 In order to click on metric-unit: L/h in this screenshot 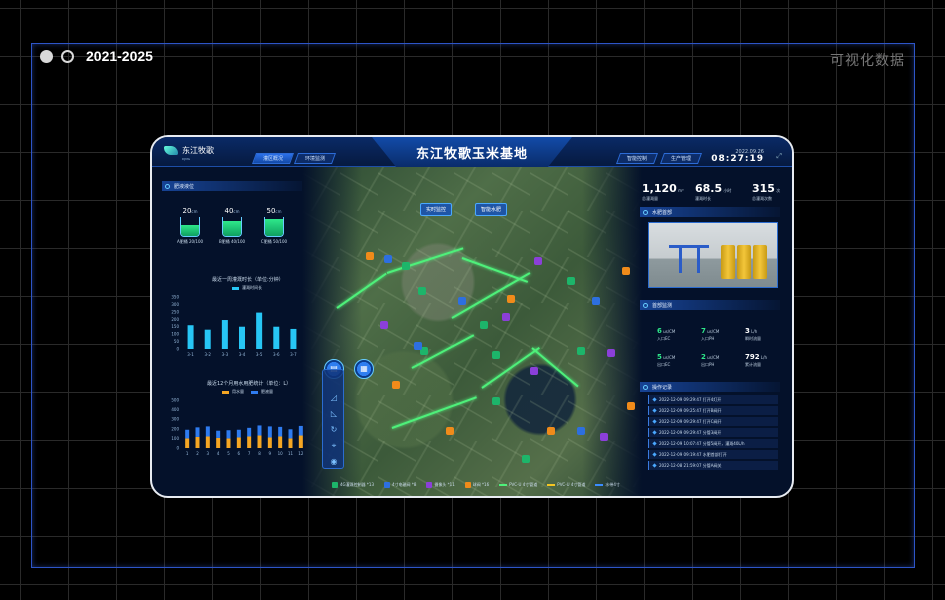, I will do `click(763, 357)`.